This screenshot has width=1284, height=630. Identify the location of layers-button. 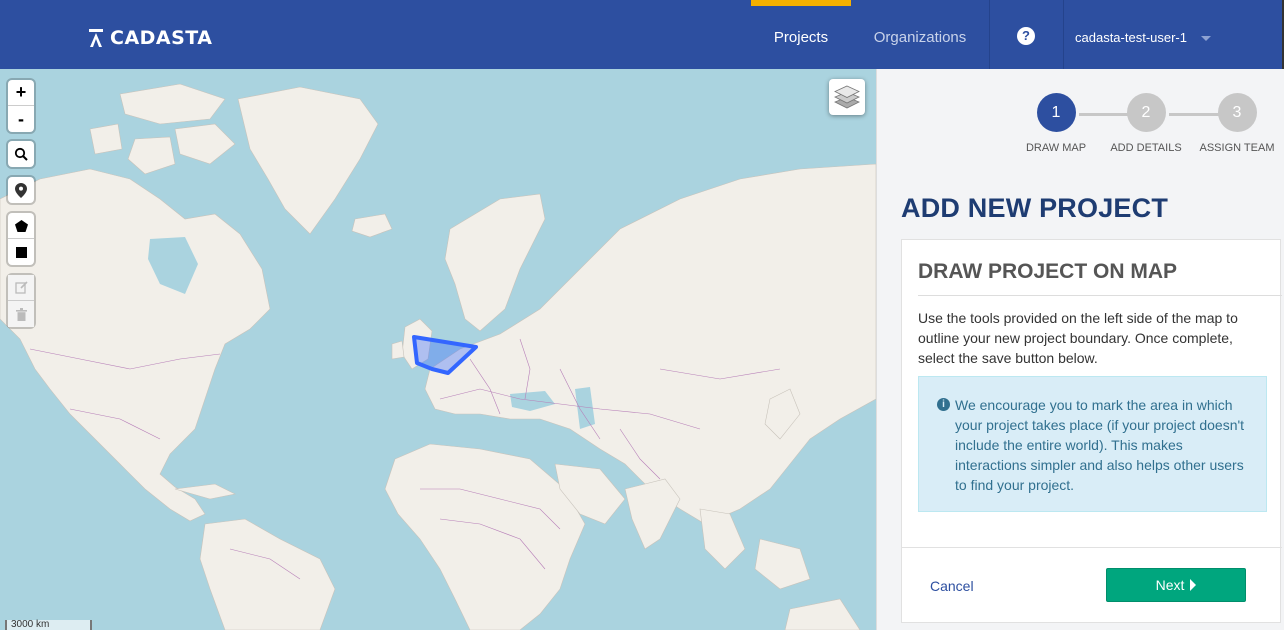
(847, 97).